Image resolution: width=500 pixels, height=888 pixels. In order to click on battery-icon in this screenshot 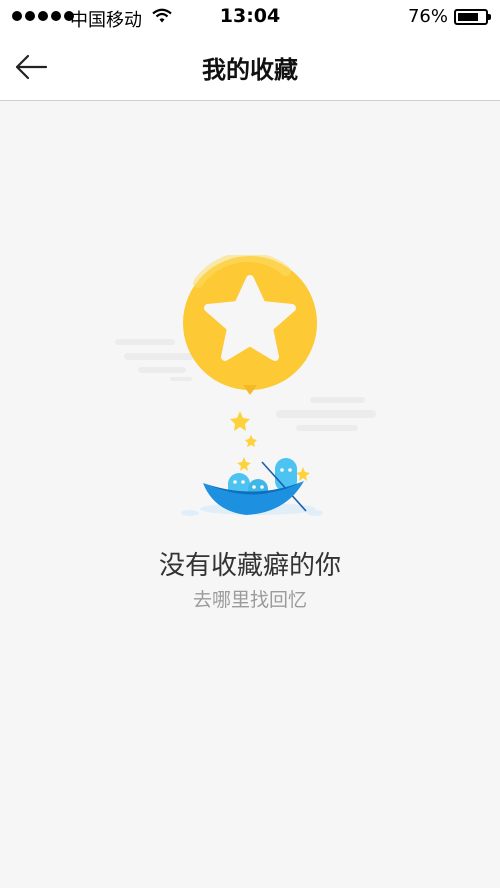, I will do `click(472, 17)`.